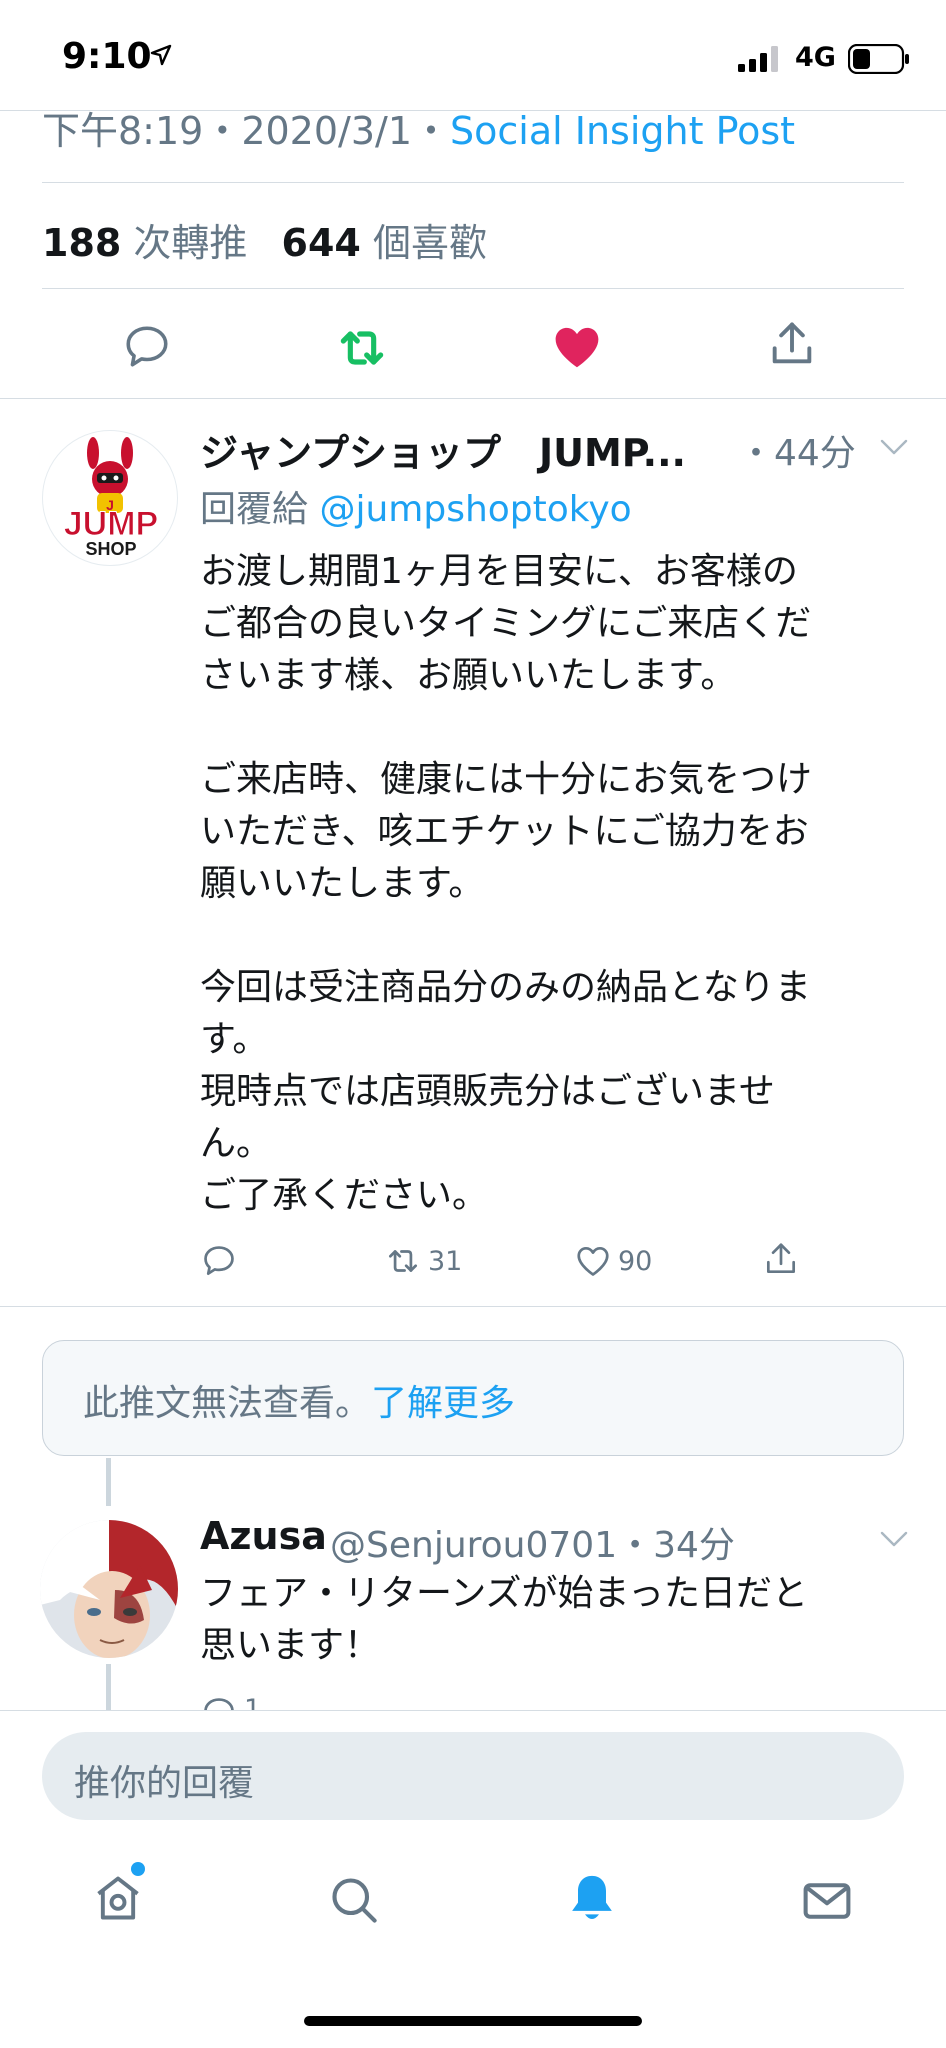 The height and width of the screenshot is (2048, 946). Describe the element at coordinates (622, 131) in the screenshot. I see `tweet-source-link: Social Insight Post` at that location.